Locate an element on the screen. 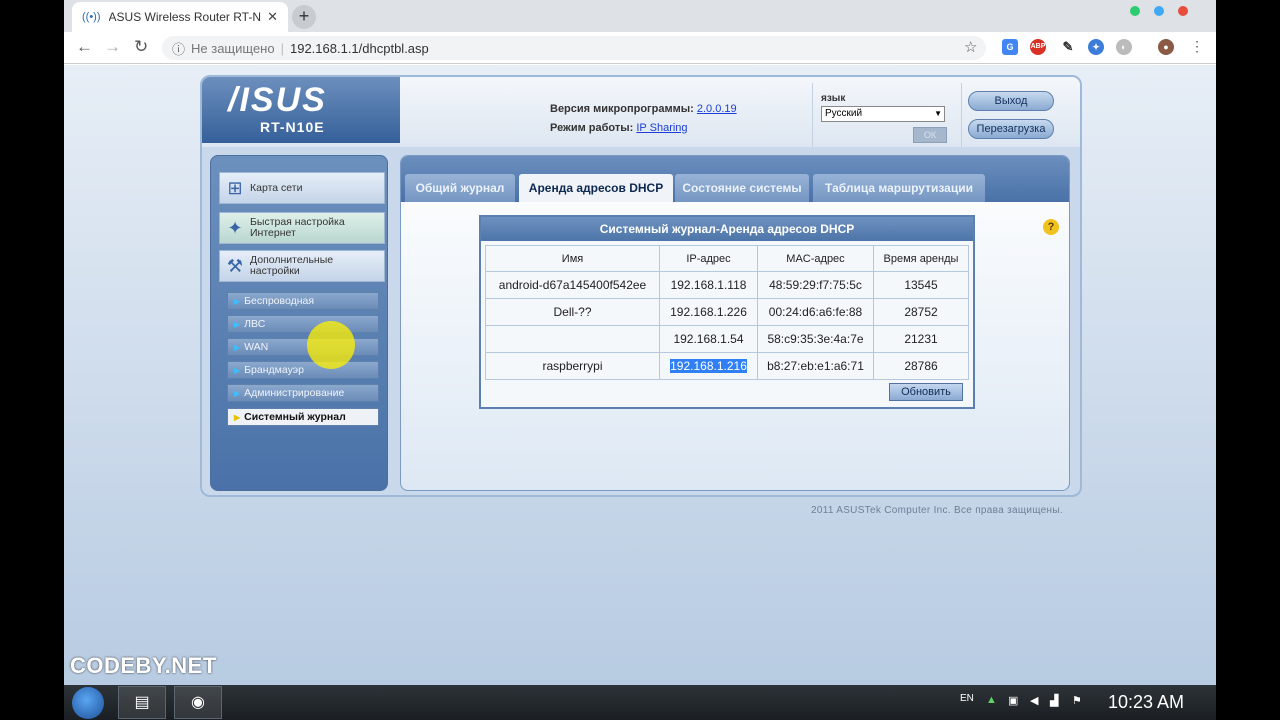 The image size is (1280, 720). taskbar-app-document: ▤ is located at coordinates (142, 702).